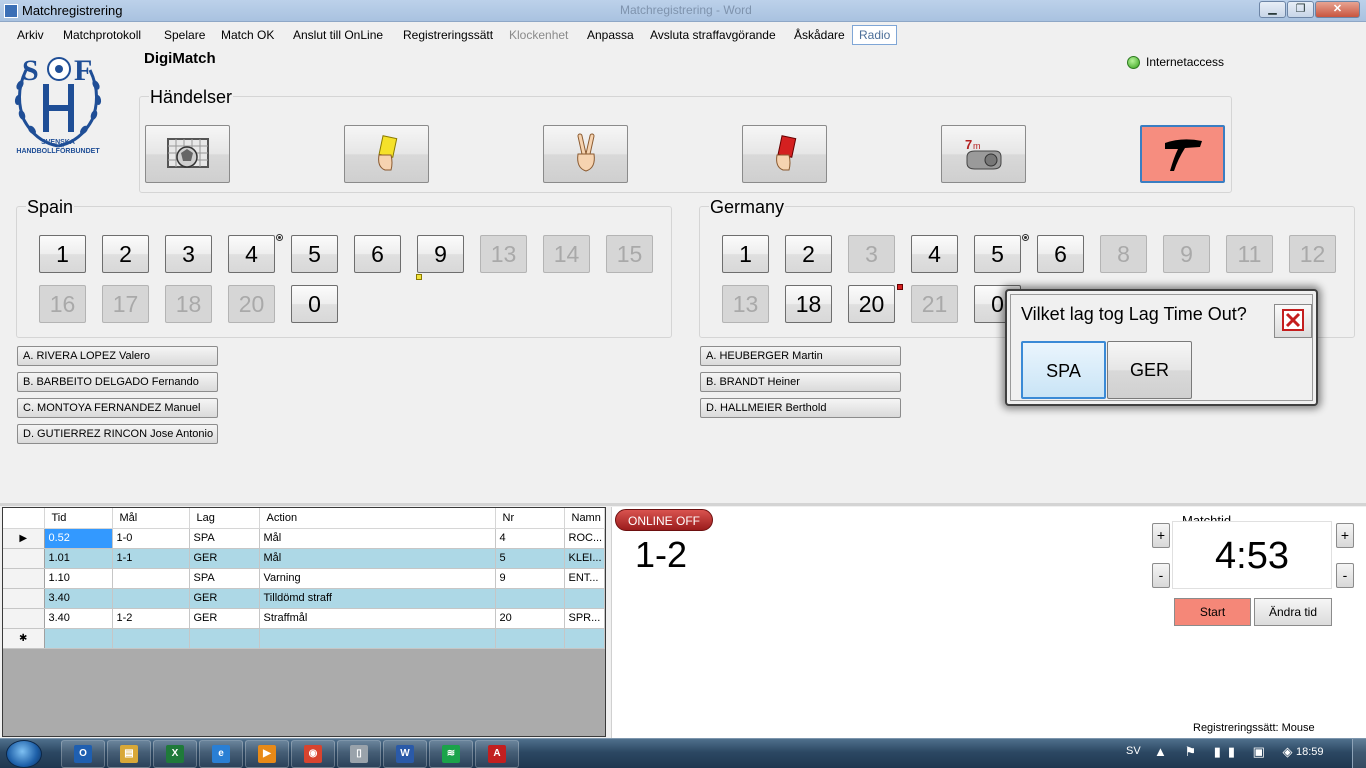  What do you see at coordinates (538, 35) in the screenshot?
I see `menu-klockenhet: Klockenhet` at bounding box center [538, 35].